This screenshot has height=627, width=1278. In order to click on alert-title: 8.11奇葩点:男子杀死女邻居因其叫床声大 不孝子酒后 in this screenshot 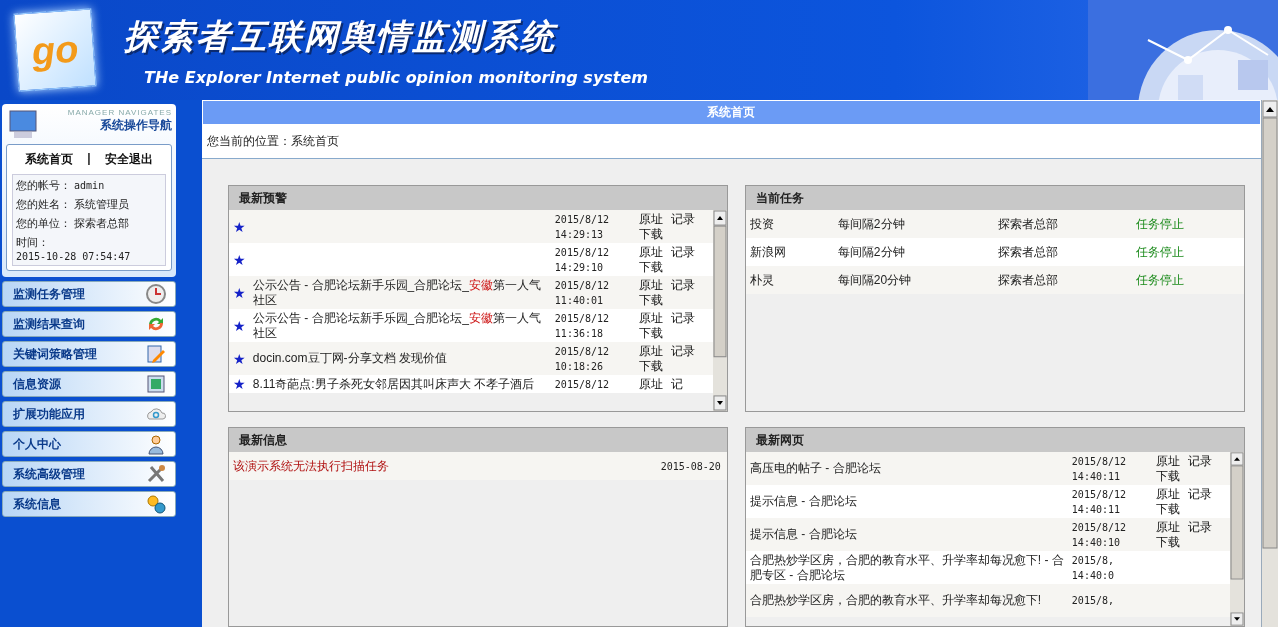, I will do `click(403, 384)`.